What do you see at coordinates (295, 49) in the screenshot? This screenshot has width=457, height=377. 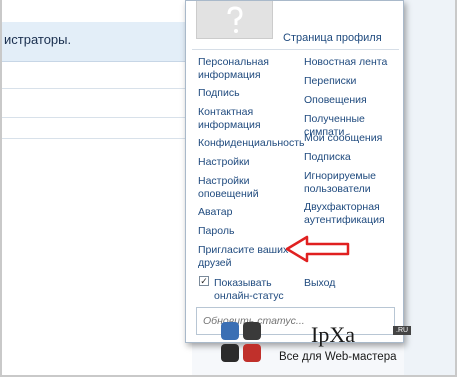 I see `menu-divider` at bounding box center [295, 49].